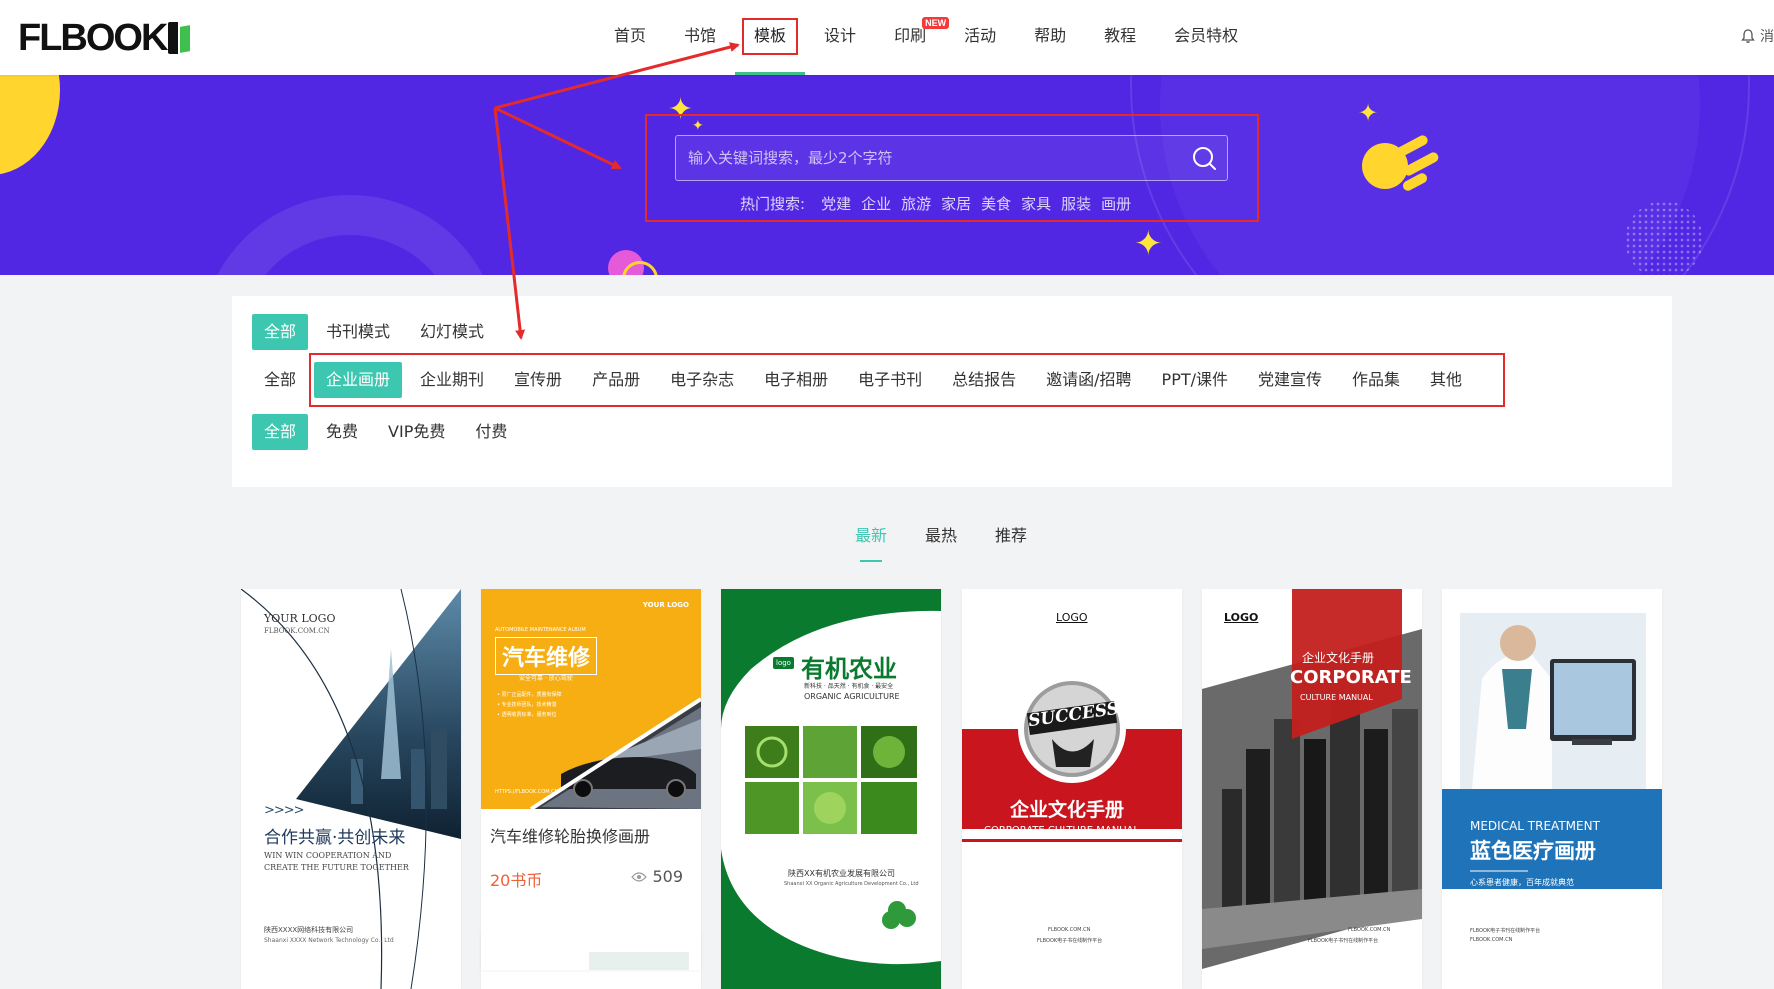 The width and height of the screenshot is (1774, 989). What do you see at coordinates (309, 930) in the screenshot?
I see `cover-footer: 陕西XXXX网络科技有限公司` at bounding box center [309, 930].